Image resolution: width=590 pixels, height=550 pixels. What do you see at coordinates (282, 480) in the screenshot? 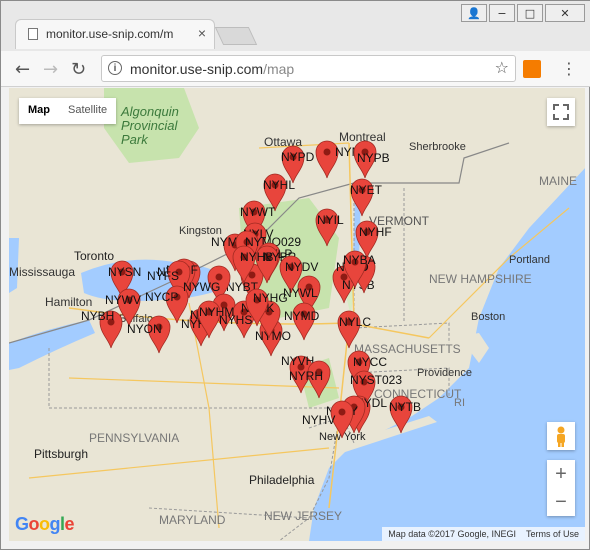
I see `place-label: Philadelphia` at bounding box center [282, 480].